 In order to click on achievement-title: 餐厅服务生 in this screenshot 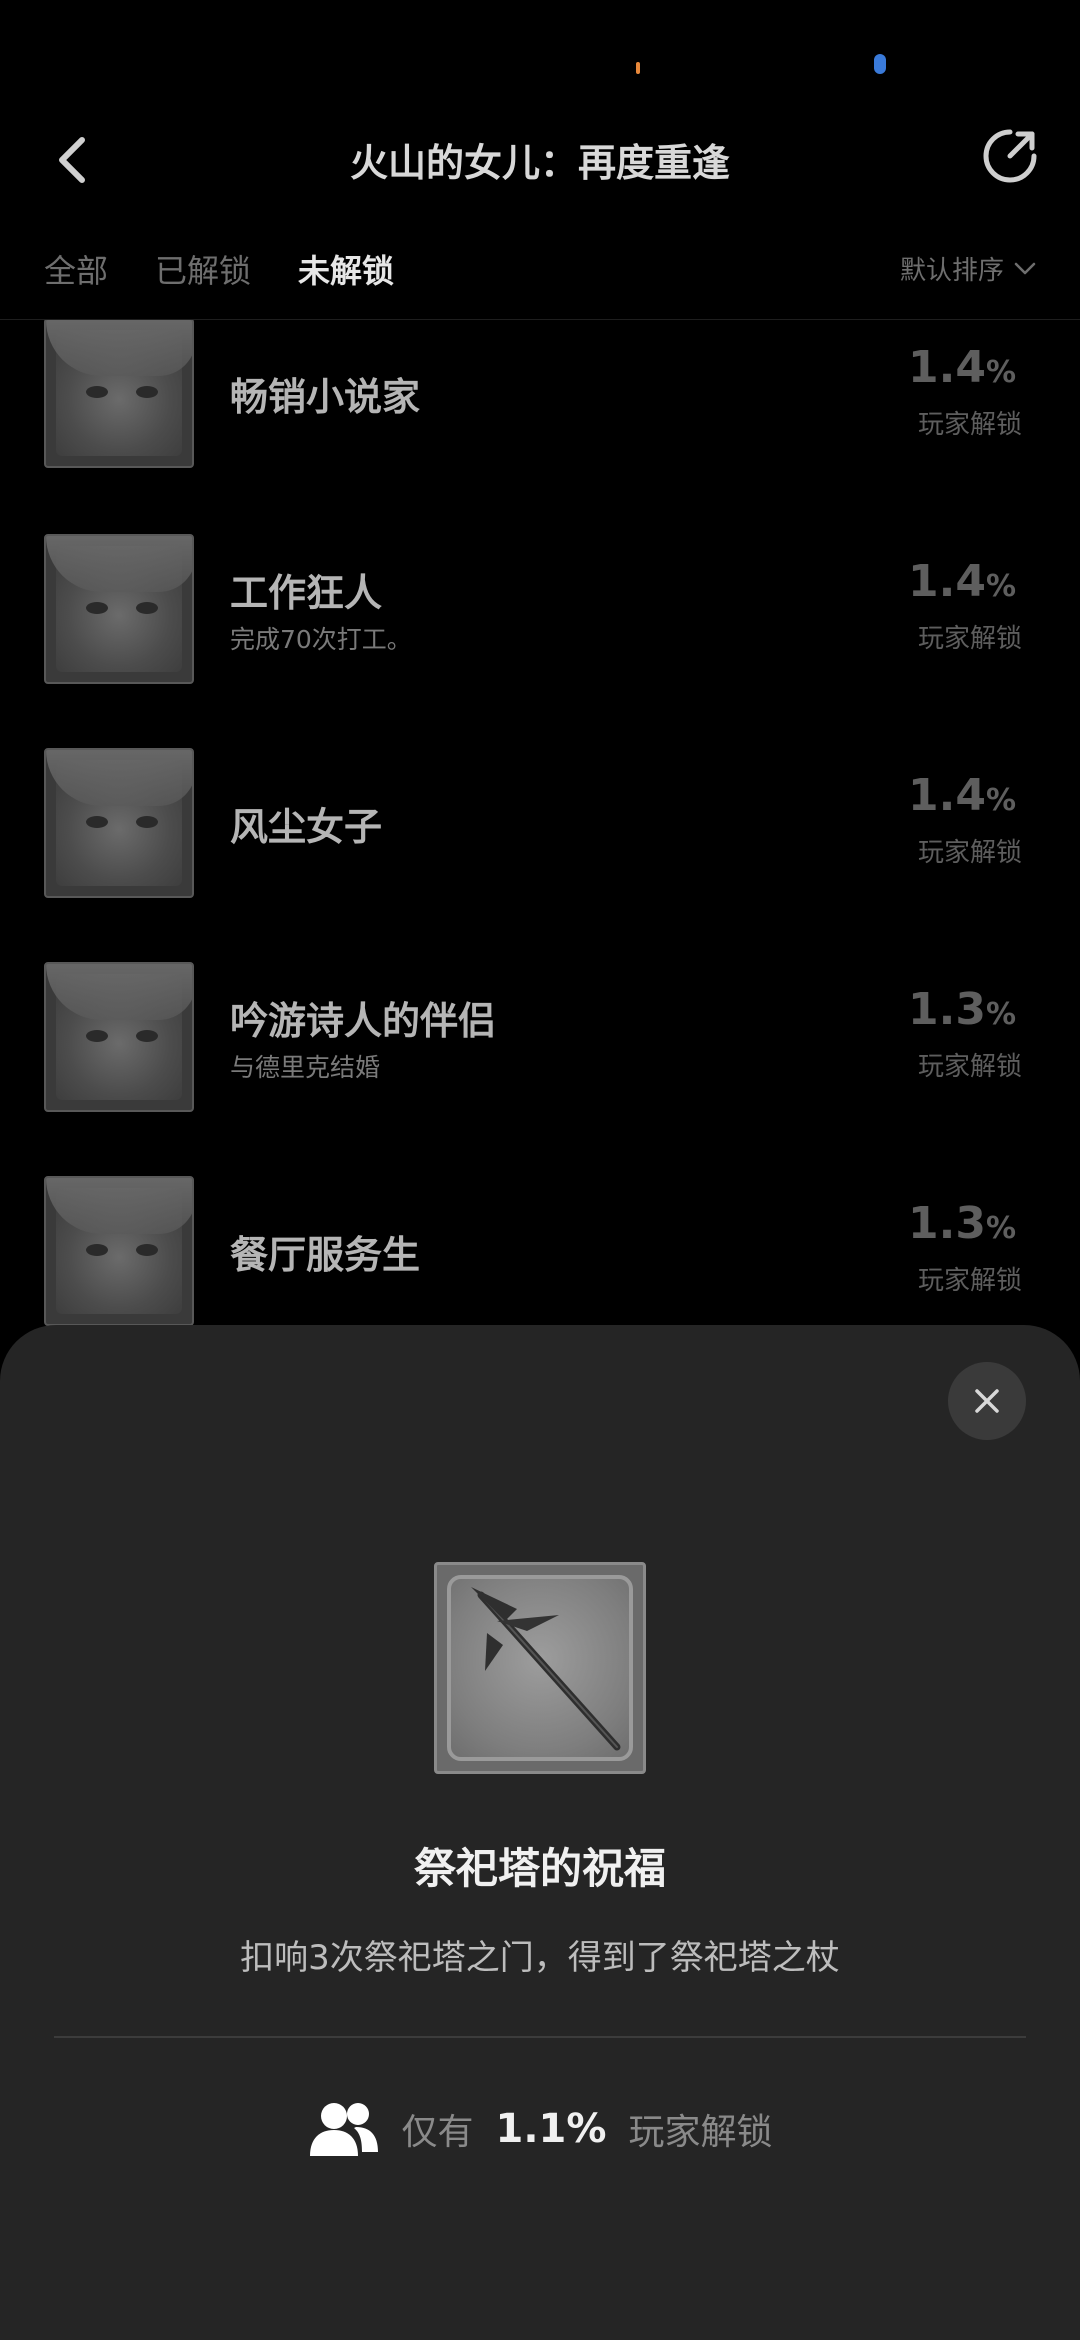, I will do `click(325, 1255)`.